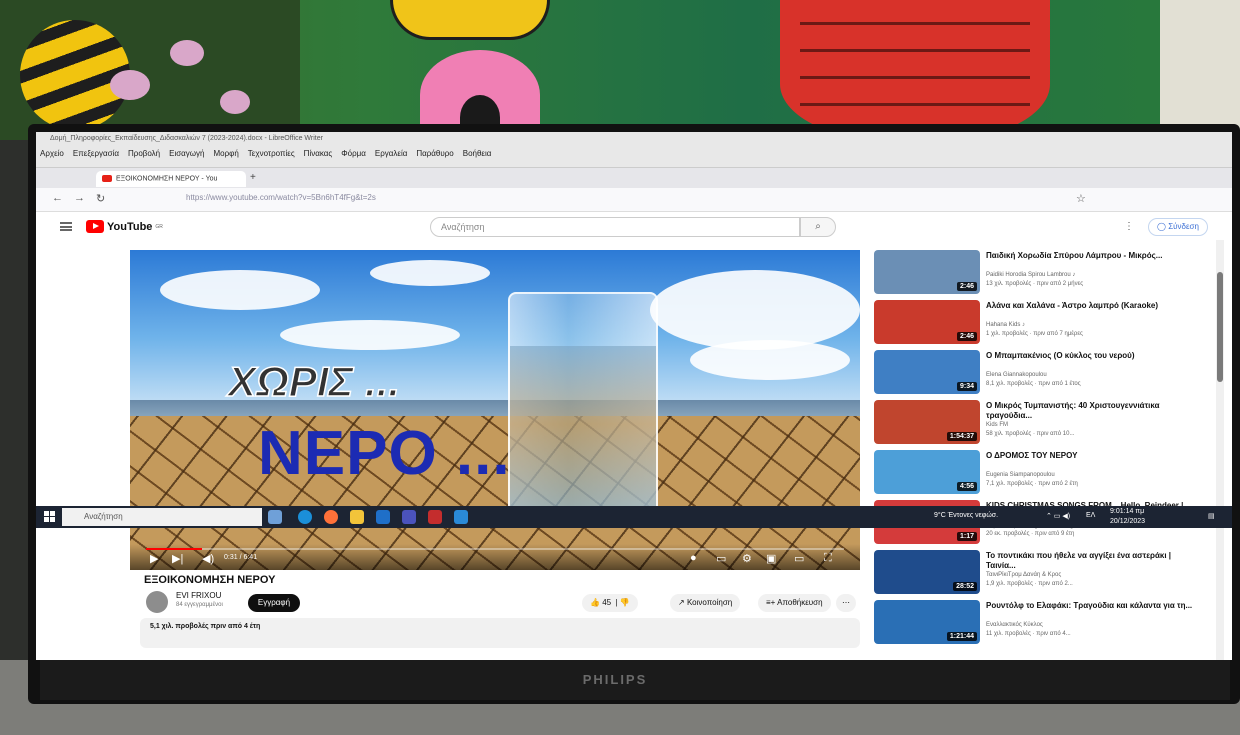  What do you see at coordinates (828, 558) in the screenshot?
I see `fullscreen-icon: ⛶` at bounding box center [828, 558].